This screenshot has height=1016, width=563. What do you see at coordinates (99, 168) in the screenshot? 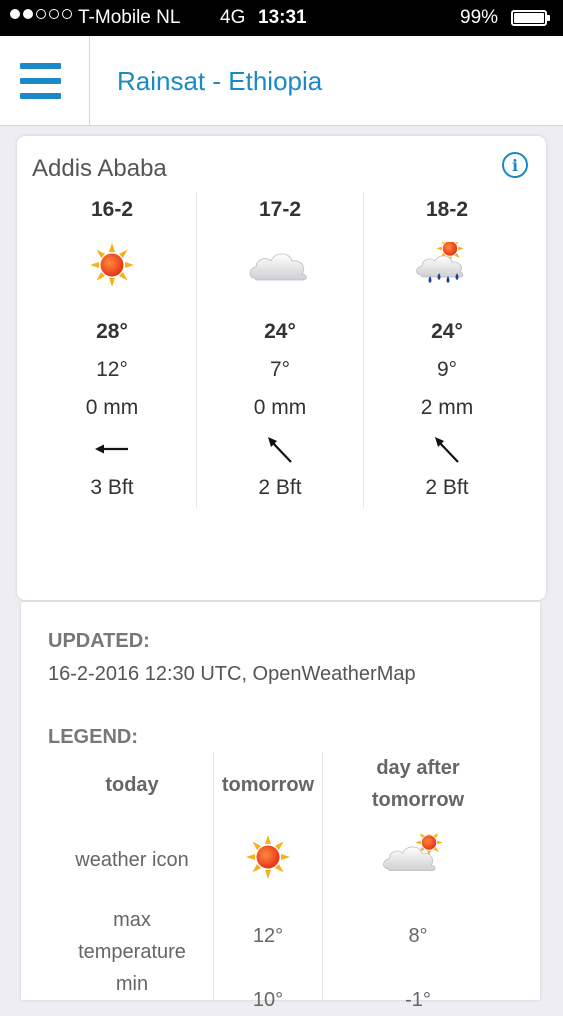
I see `city-name: Addis Ababa` at bounding box center [99, 168].